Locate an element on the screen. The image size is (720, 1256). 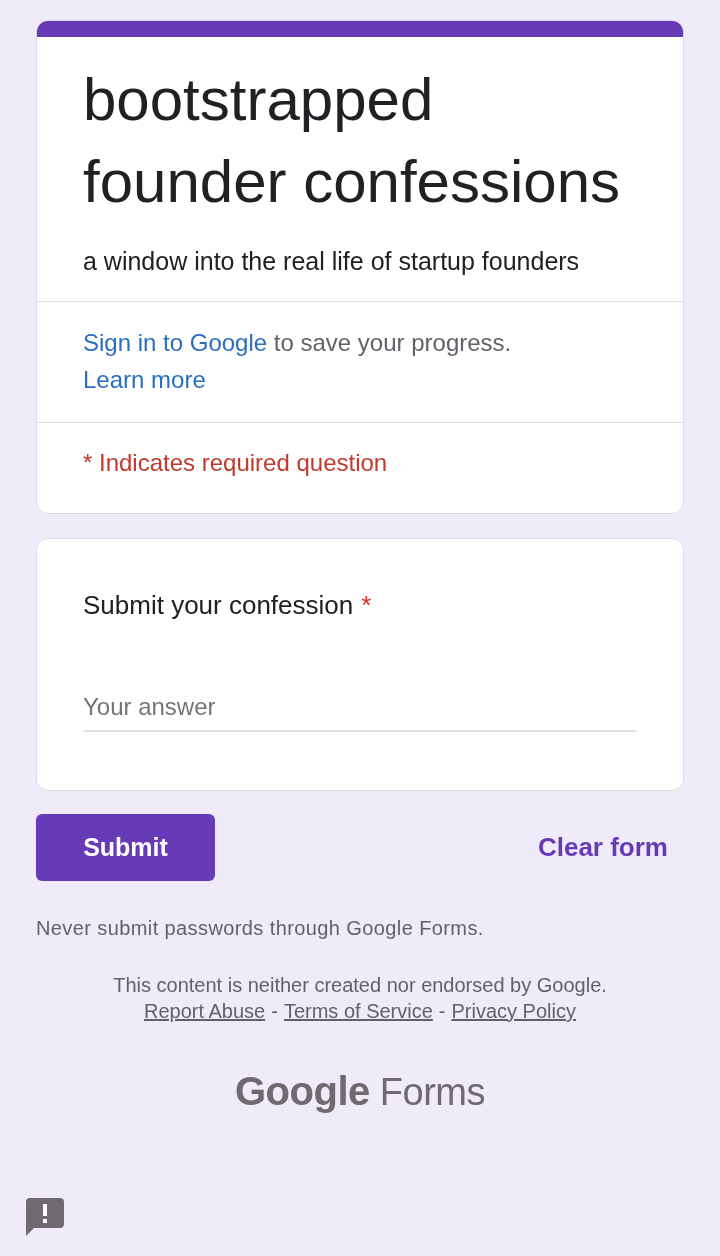
answer-field: Your answer is located at coordinates (360, 708).